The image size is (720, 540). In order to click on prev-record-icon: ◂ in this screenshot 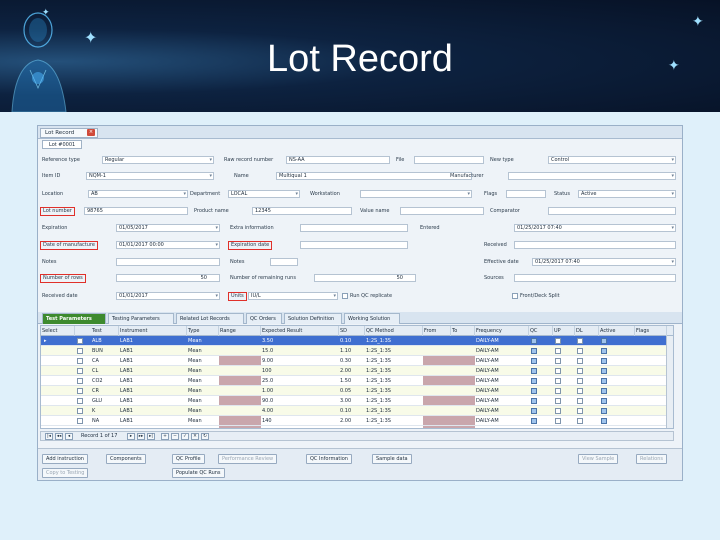, I will do `click(69, 436)`.